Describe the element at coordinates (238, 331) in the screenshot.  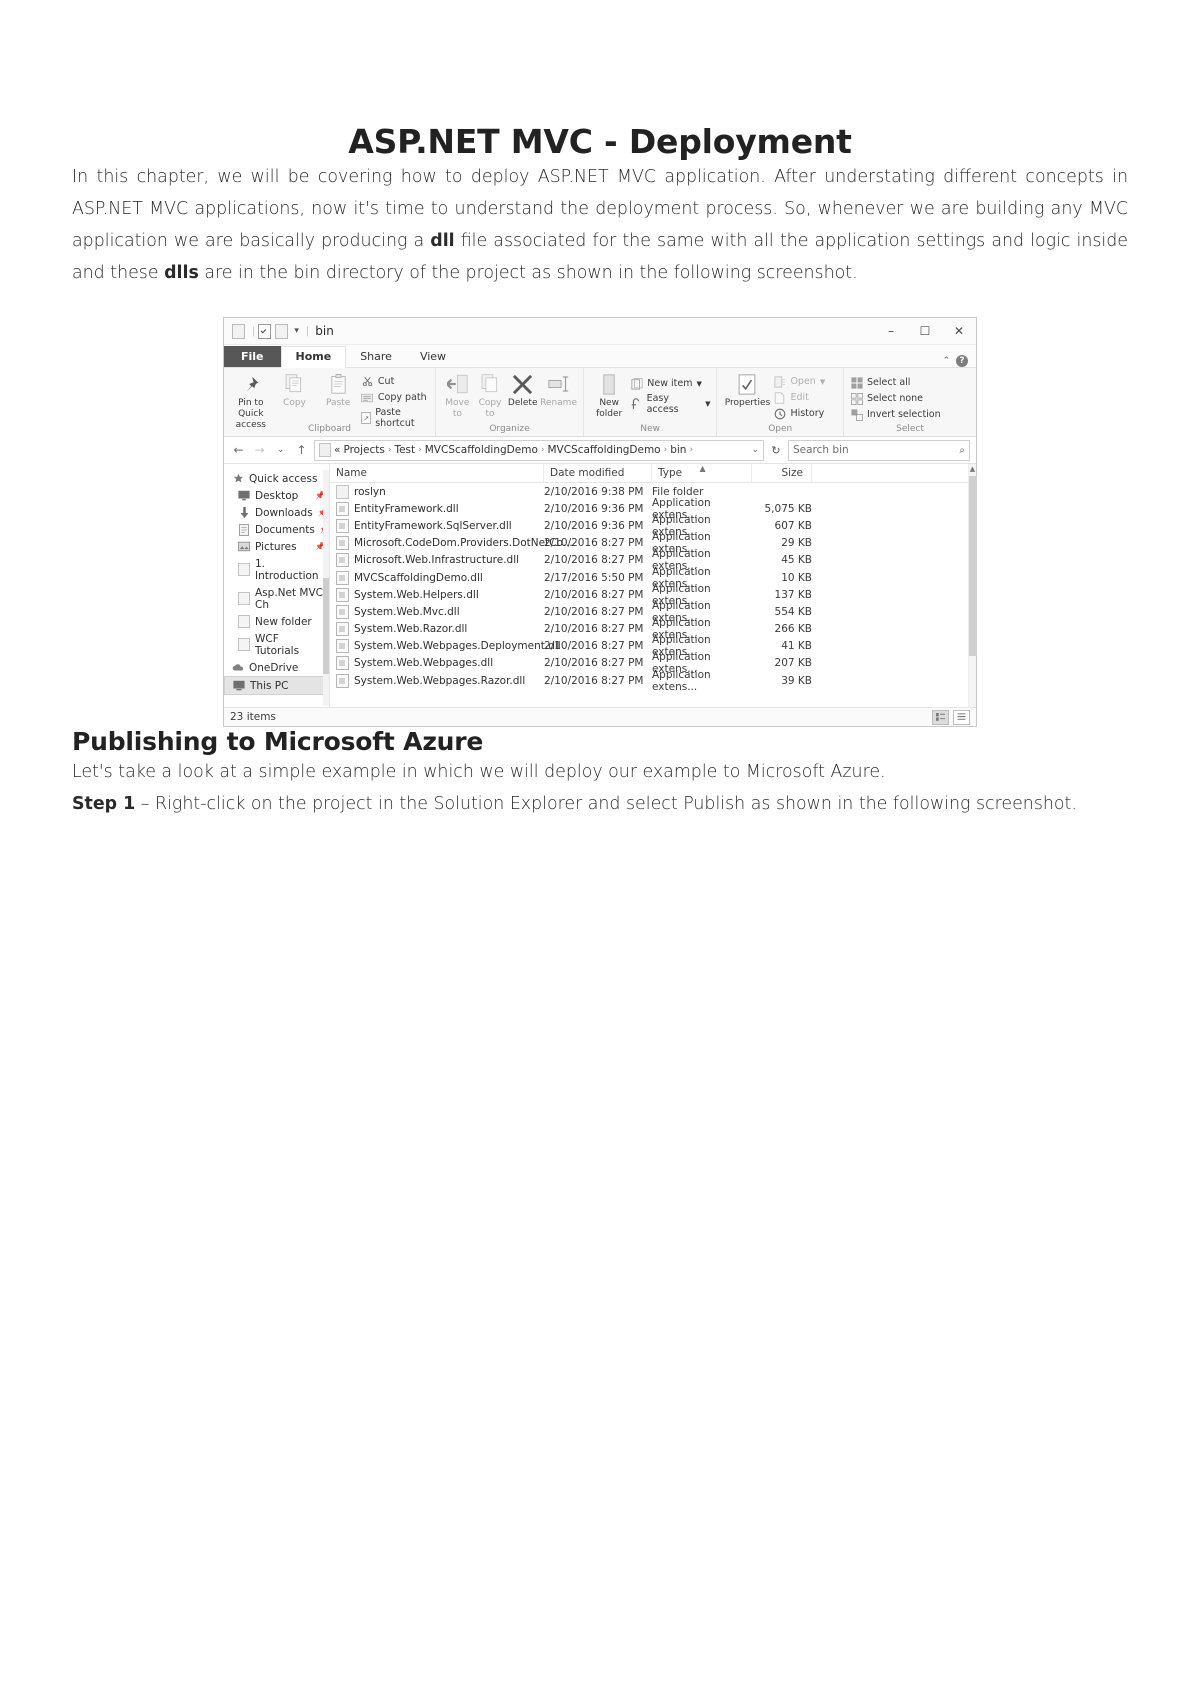
I see `quick-access-icon` at that location.